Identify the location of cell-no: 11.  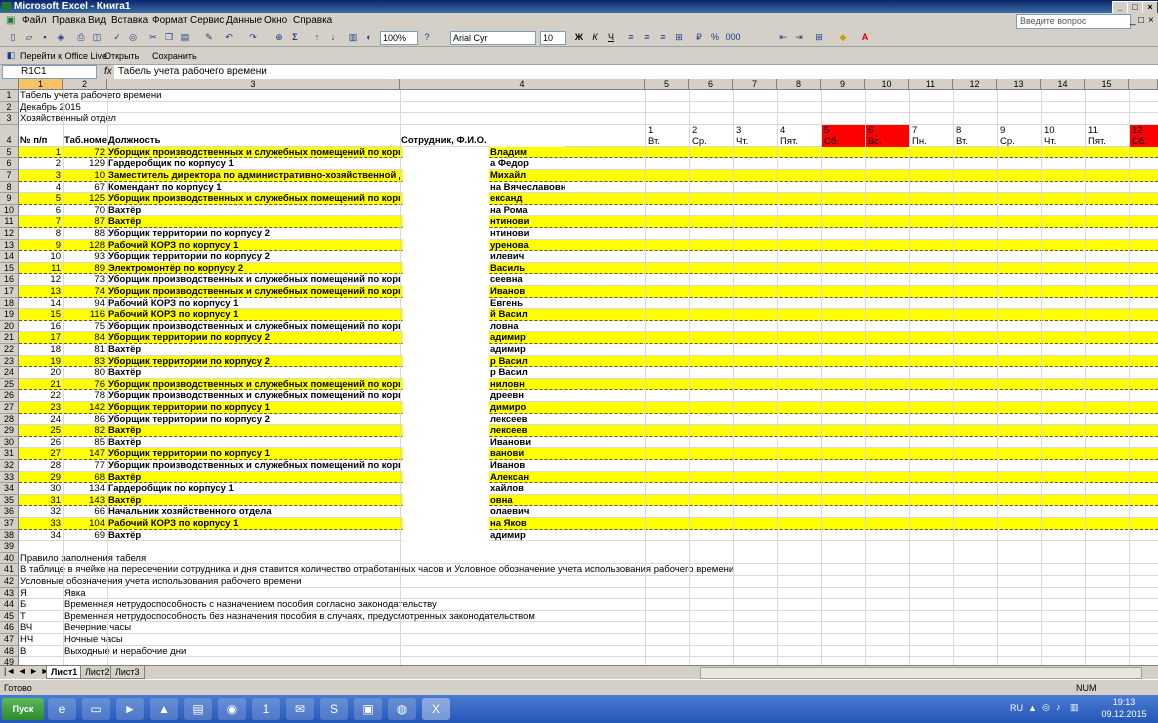
(41, 268).